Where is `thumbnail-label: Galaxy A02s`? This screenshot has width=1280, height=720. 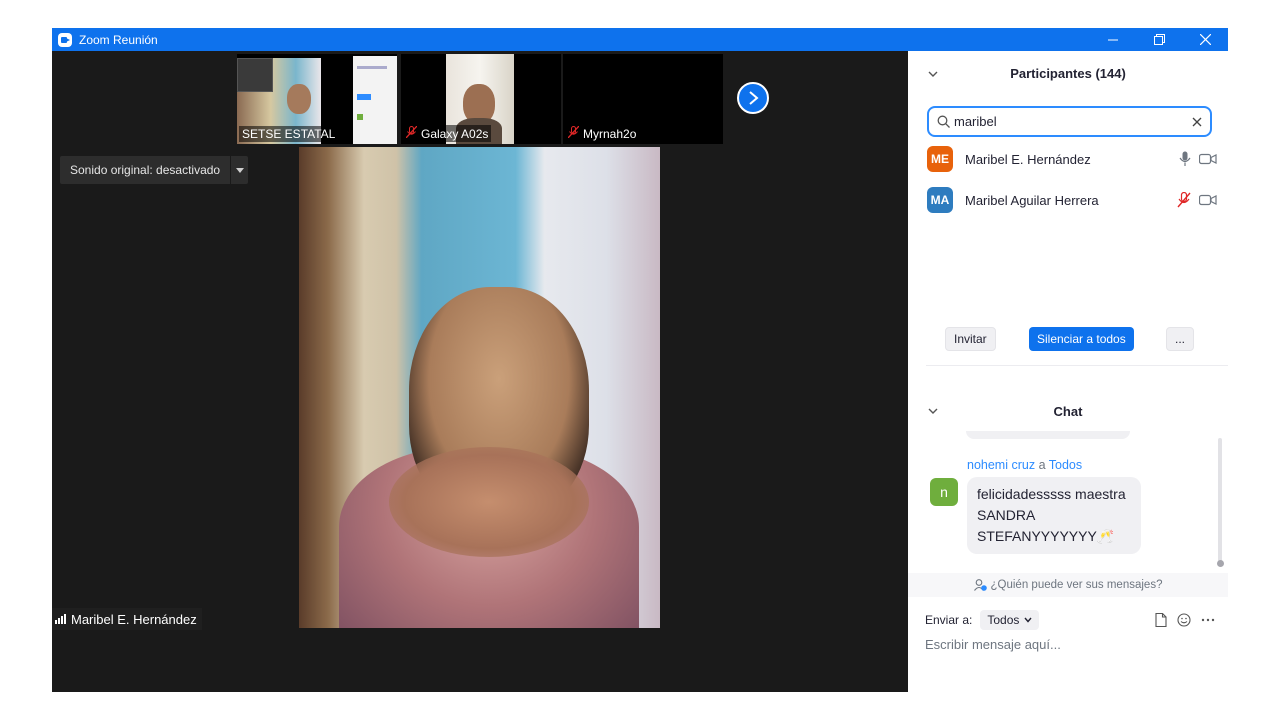 thumbnail-label: Galaxy A02s is located at coordinates (447, 133).